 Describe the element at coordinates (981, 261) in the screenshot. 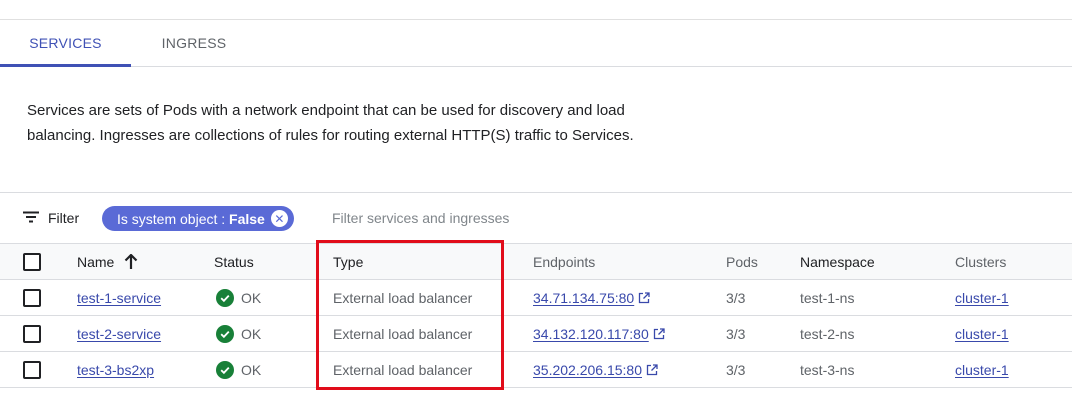

I see `column-header-clusters: Clusters` at that location.